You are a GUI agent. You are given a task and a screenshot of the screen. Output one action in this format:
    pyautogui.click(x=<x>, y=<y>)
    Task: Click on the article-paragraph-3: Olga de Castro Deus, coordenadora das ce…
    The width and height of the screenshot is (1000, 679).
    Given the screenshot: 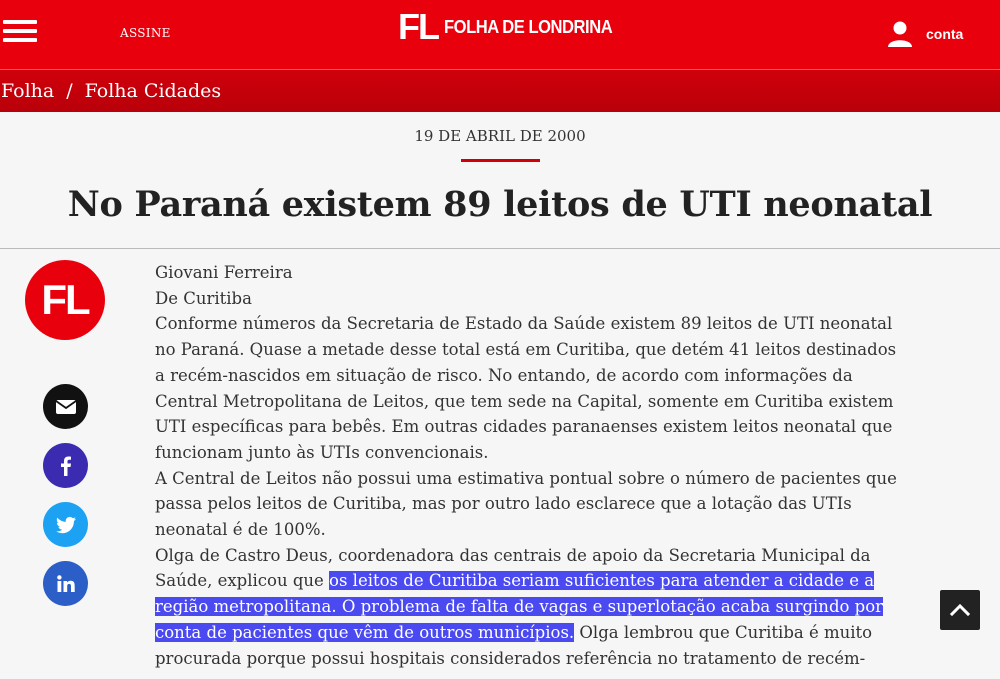 What is the action you would take?
    pyautogui.click(x=527, y=607)
    